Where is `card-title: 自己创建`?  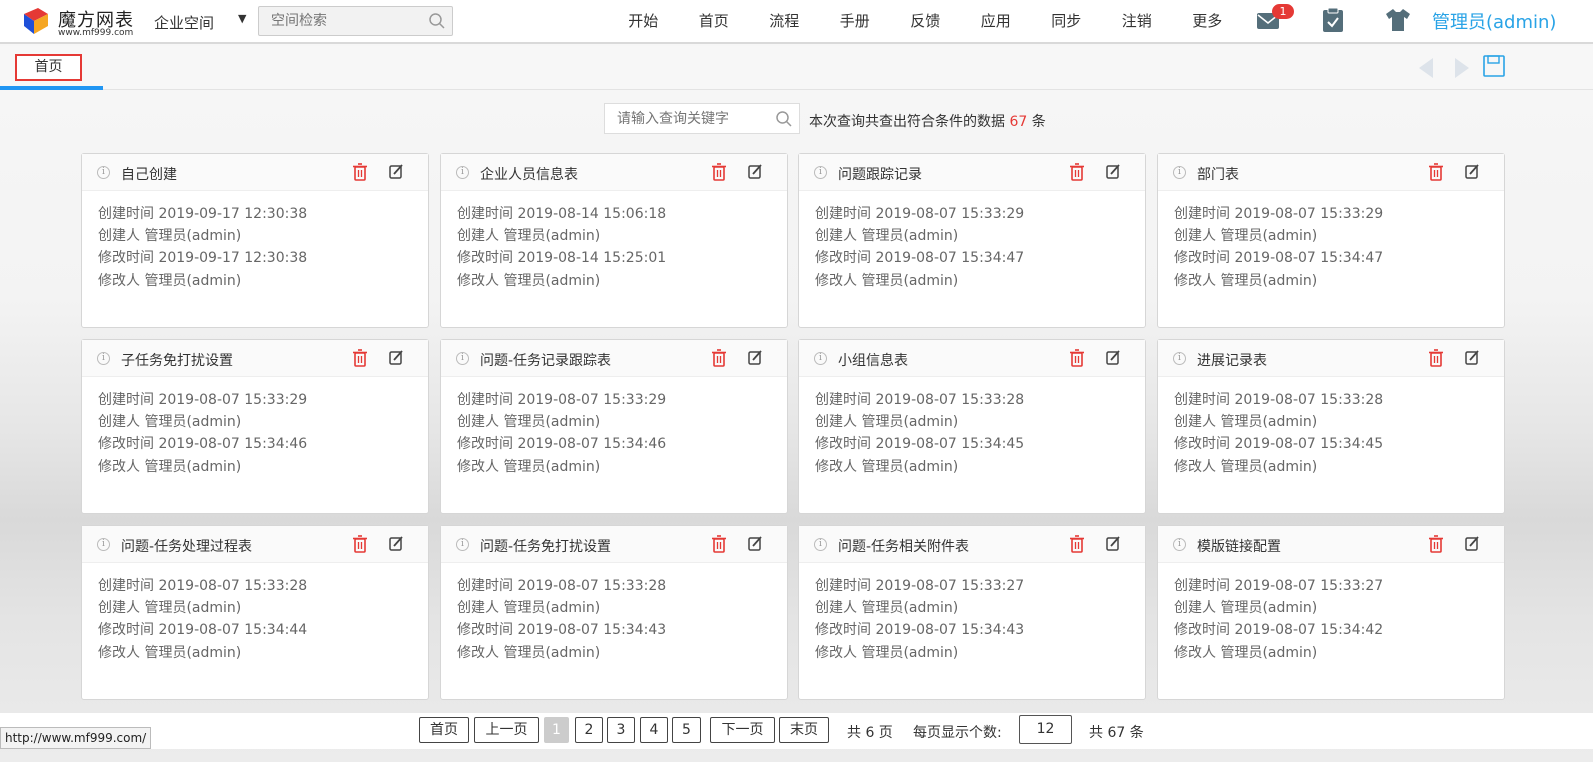 card-title: 自己创建 is located at coordinates (149, 174).